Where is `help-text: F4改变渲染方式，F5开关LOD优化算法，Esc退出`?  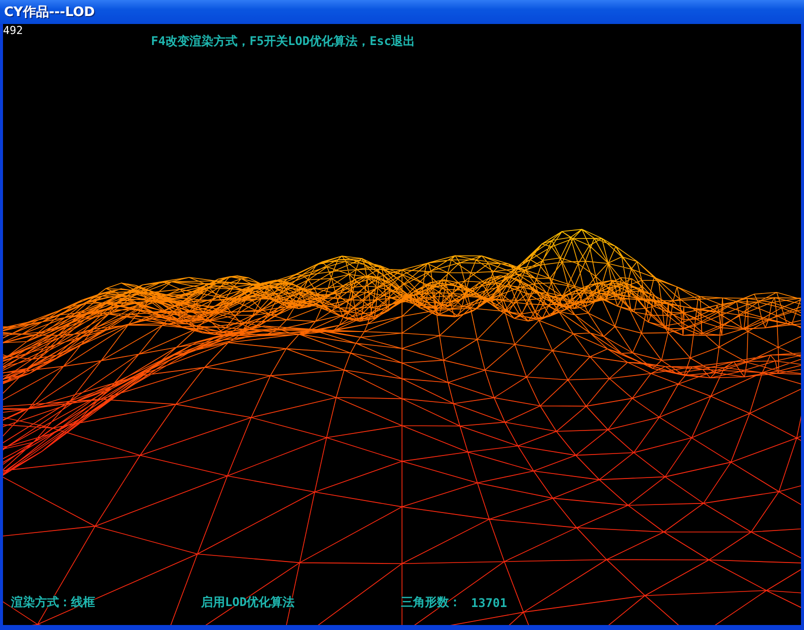
help-text: F4改变渲染方式，F5开关LOD优化算法，Esc退出 is located at coordinates (283, 41).